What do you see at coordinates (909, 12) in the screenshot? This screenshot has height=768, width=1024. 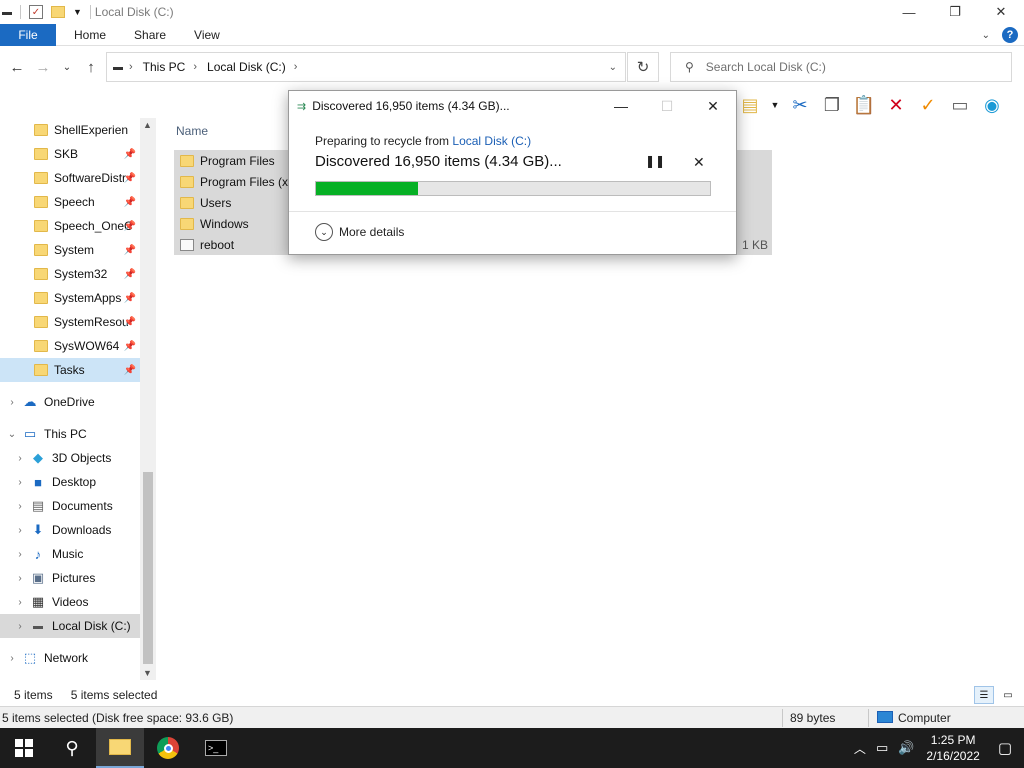 I see `minimize-button: —` at bounding box center [909, 12].